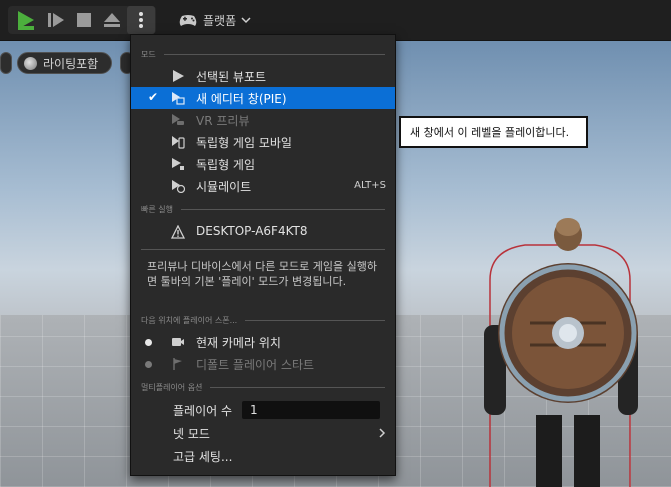  I want to click on mode-simulate: 시뮬레이트 ALT+S, so click(263, 186).